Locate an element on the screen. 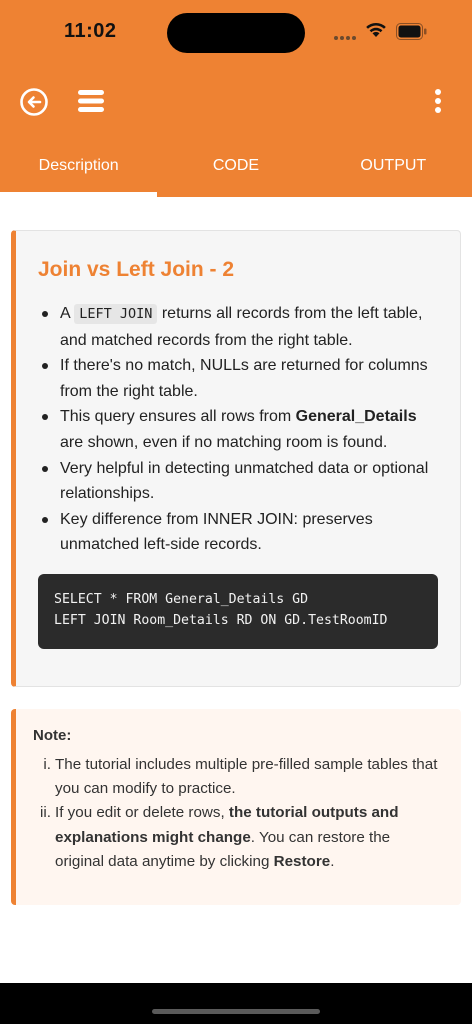 This screenshot has height=1024, width=472. bullet-text: This query ensures all rows from is located at coordinates (178, 417).